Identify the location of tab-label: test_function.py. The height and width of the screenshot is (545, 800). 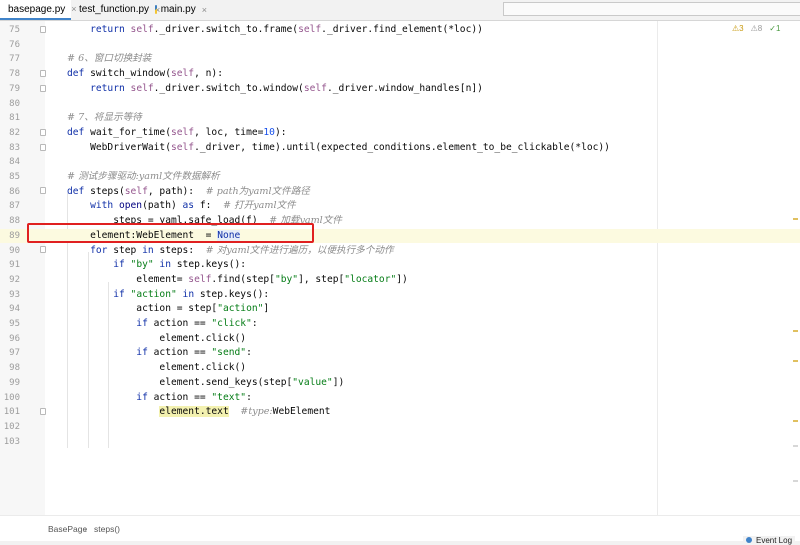
(114, 9).